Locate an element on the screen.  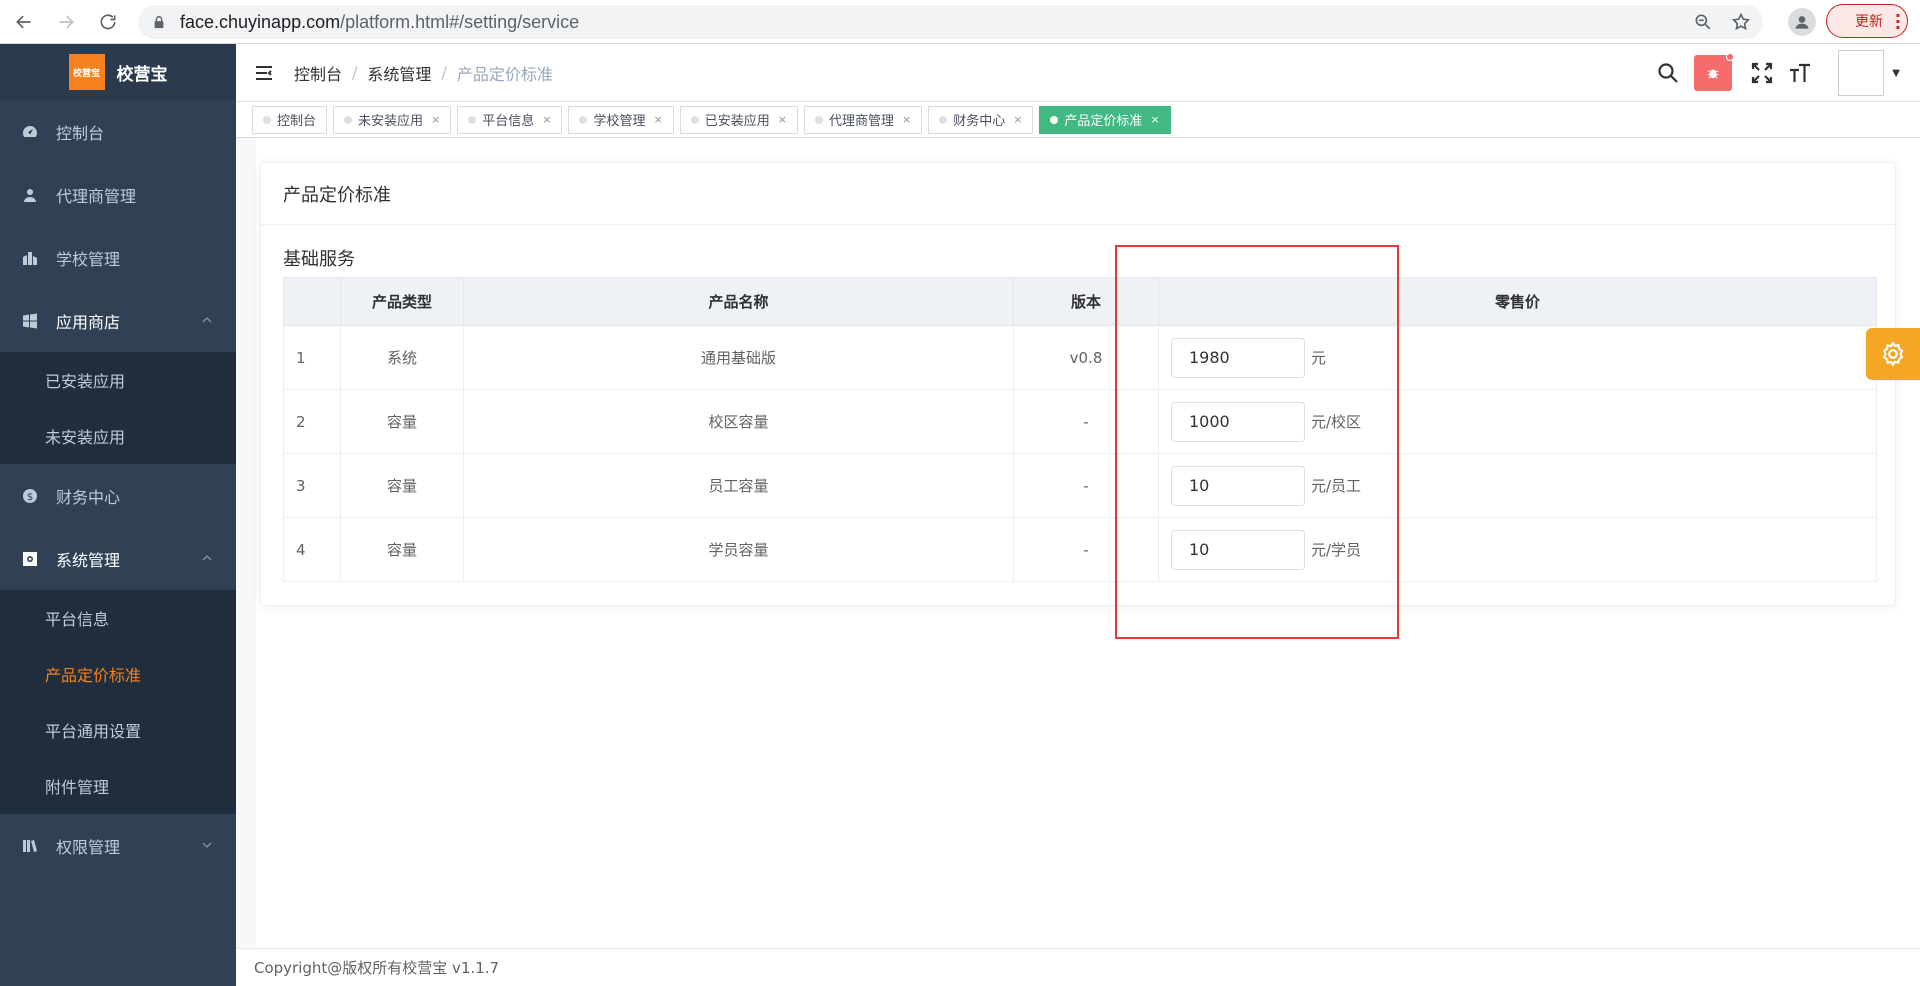
forward-icon is located at coordinates (66, 22).